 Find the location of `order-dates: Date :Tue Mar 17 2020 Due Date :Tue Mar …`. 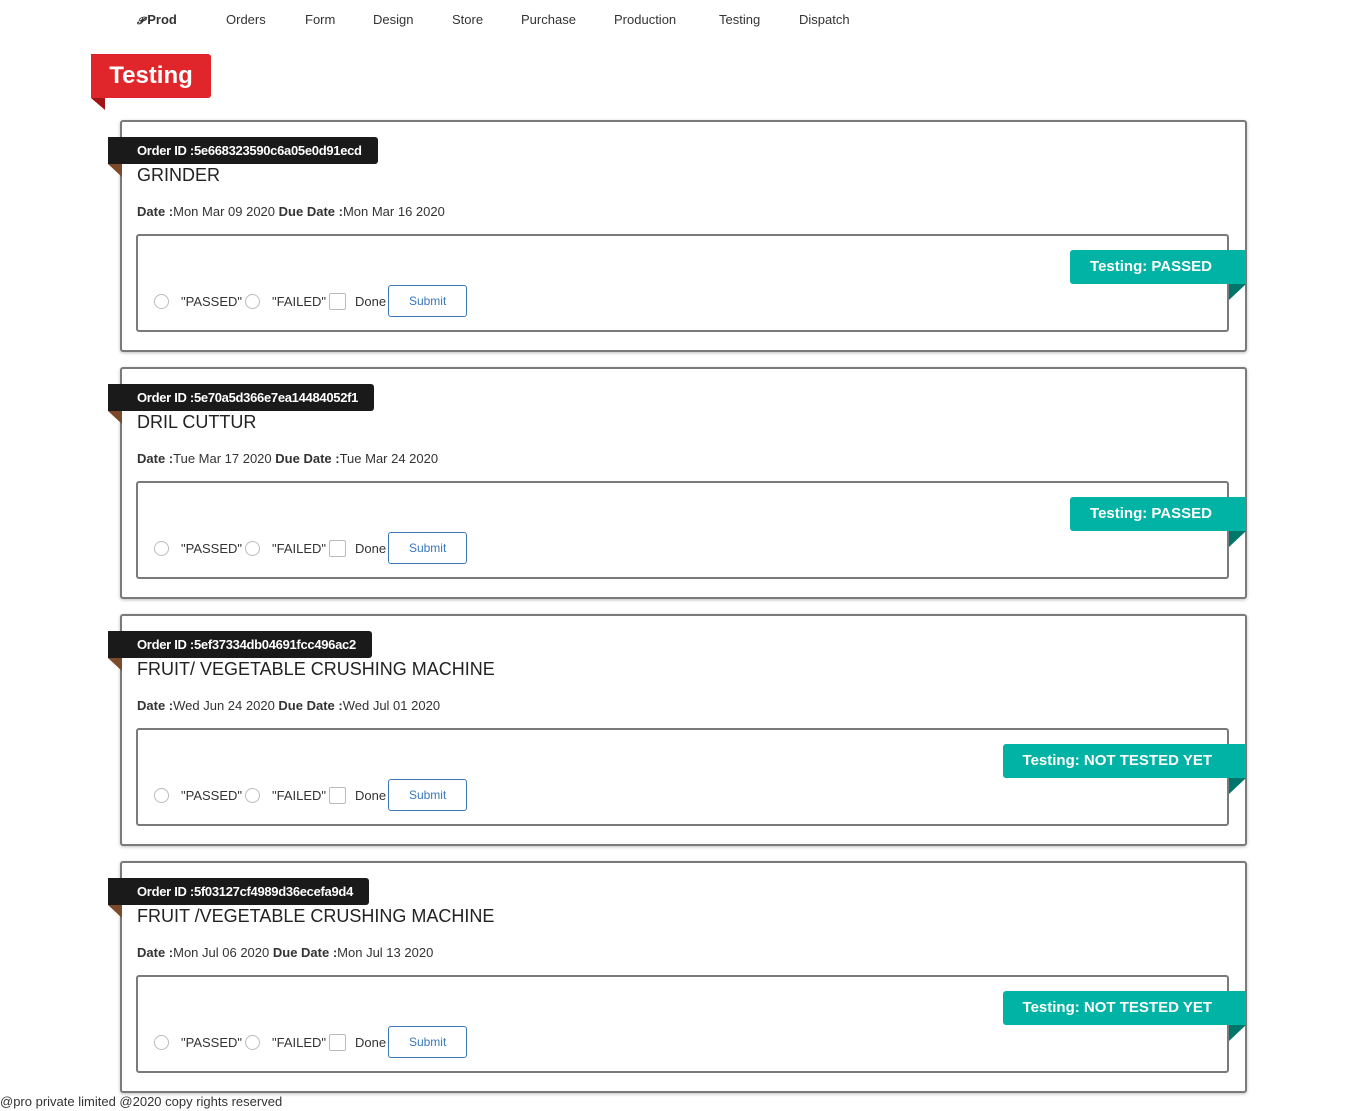

order-dates: Date :Tue Mar 17 2020 Due Date :Tue Mar … is located at coordinates (287, 458).